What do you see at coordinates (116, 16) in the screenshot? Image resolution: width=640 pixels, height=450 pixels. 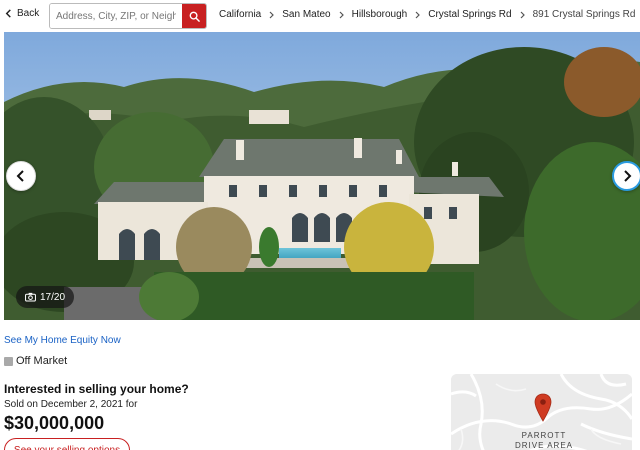 I see `search-input` at bounding box center [116, 16].